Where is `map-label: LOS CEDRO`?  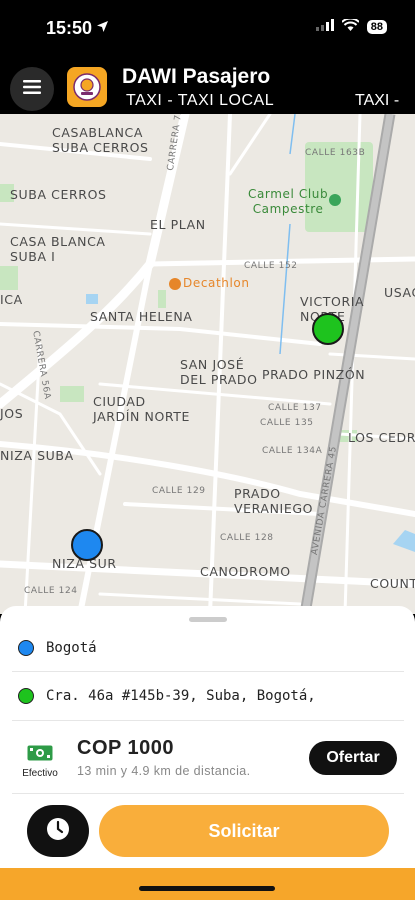 map-label: LOS CEDRO is located at coordinates (381, 437).